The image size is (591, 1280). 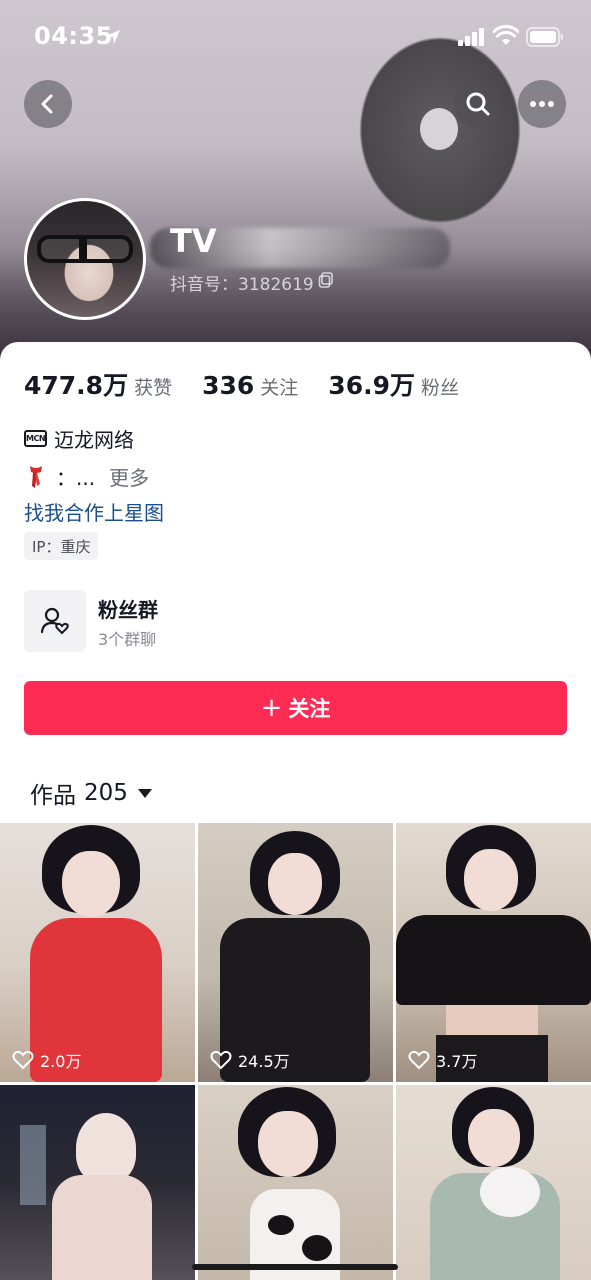 I want to click on home-indicator, so click(x=295, y=1267).